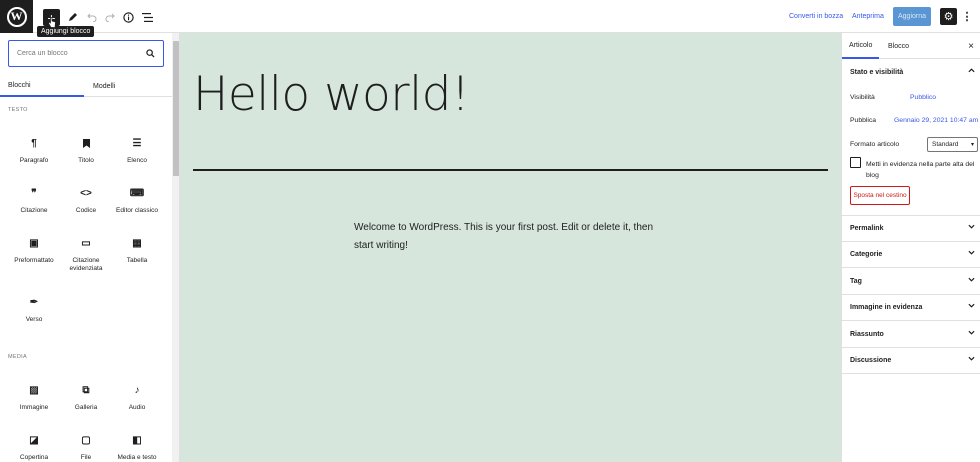 The width and height of the screenshot is (980, 462). Describe the element at coordinates (911, 281) in the screenshot. I see `tags-panel-toggle: Tag` at that location.